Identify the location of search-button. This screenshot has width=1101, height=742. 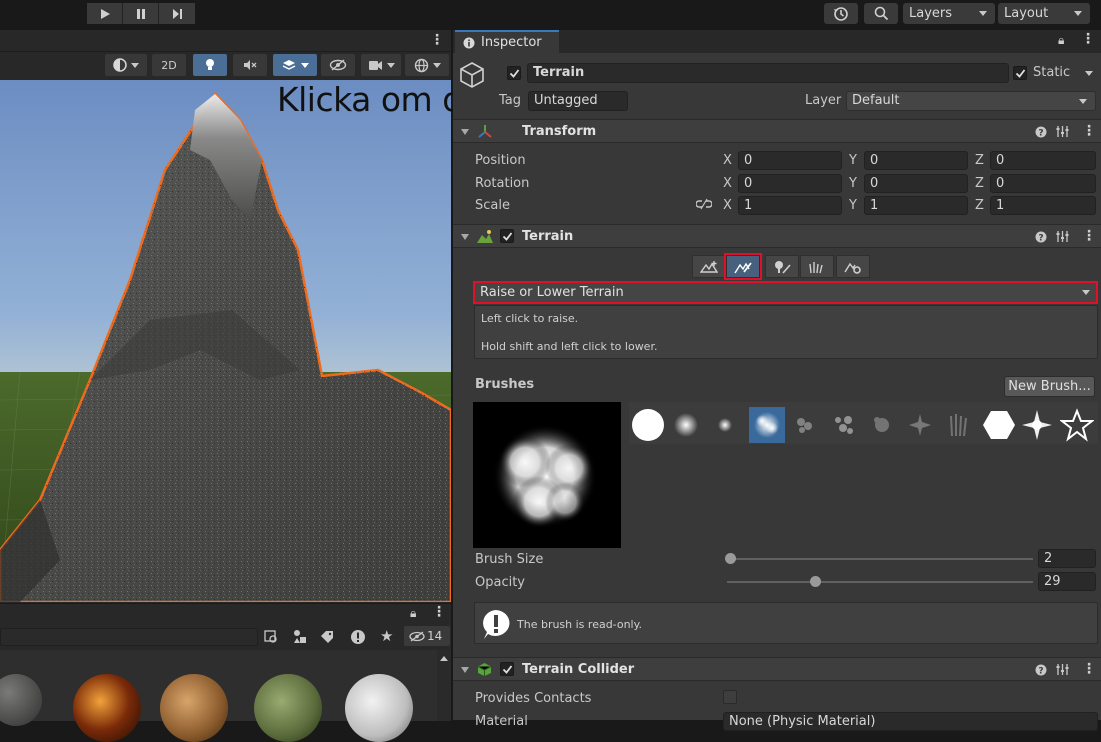
(881, 13).